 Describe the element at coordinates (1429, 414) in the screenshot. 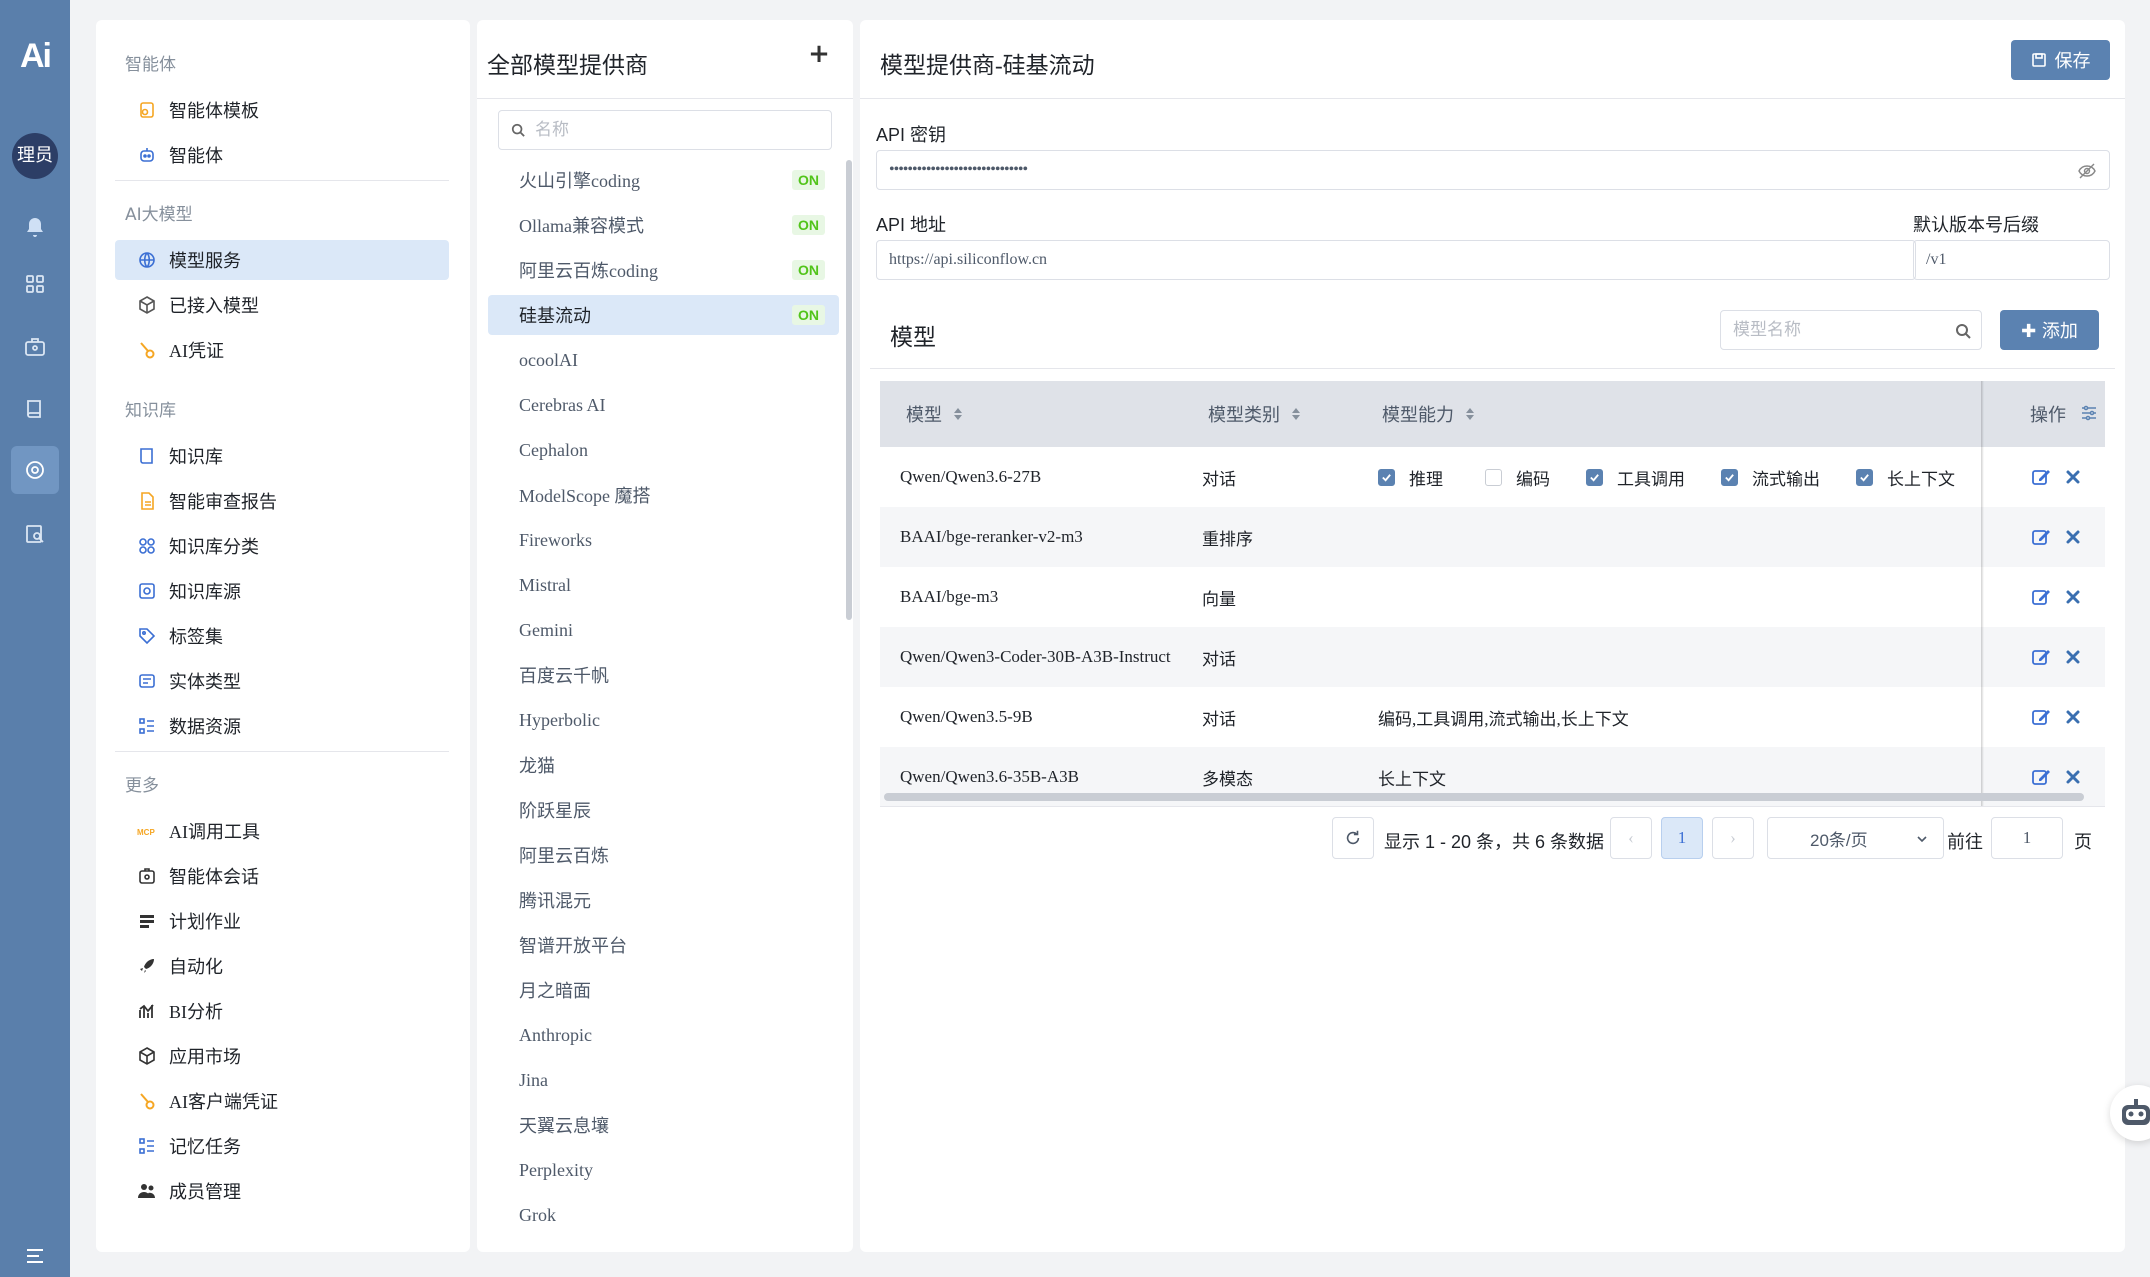

I see `column-capability: 模型能力` at that location.